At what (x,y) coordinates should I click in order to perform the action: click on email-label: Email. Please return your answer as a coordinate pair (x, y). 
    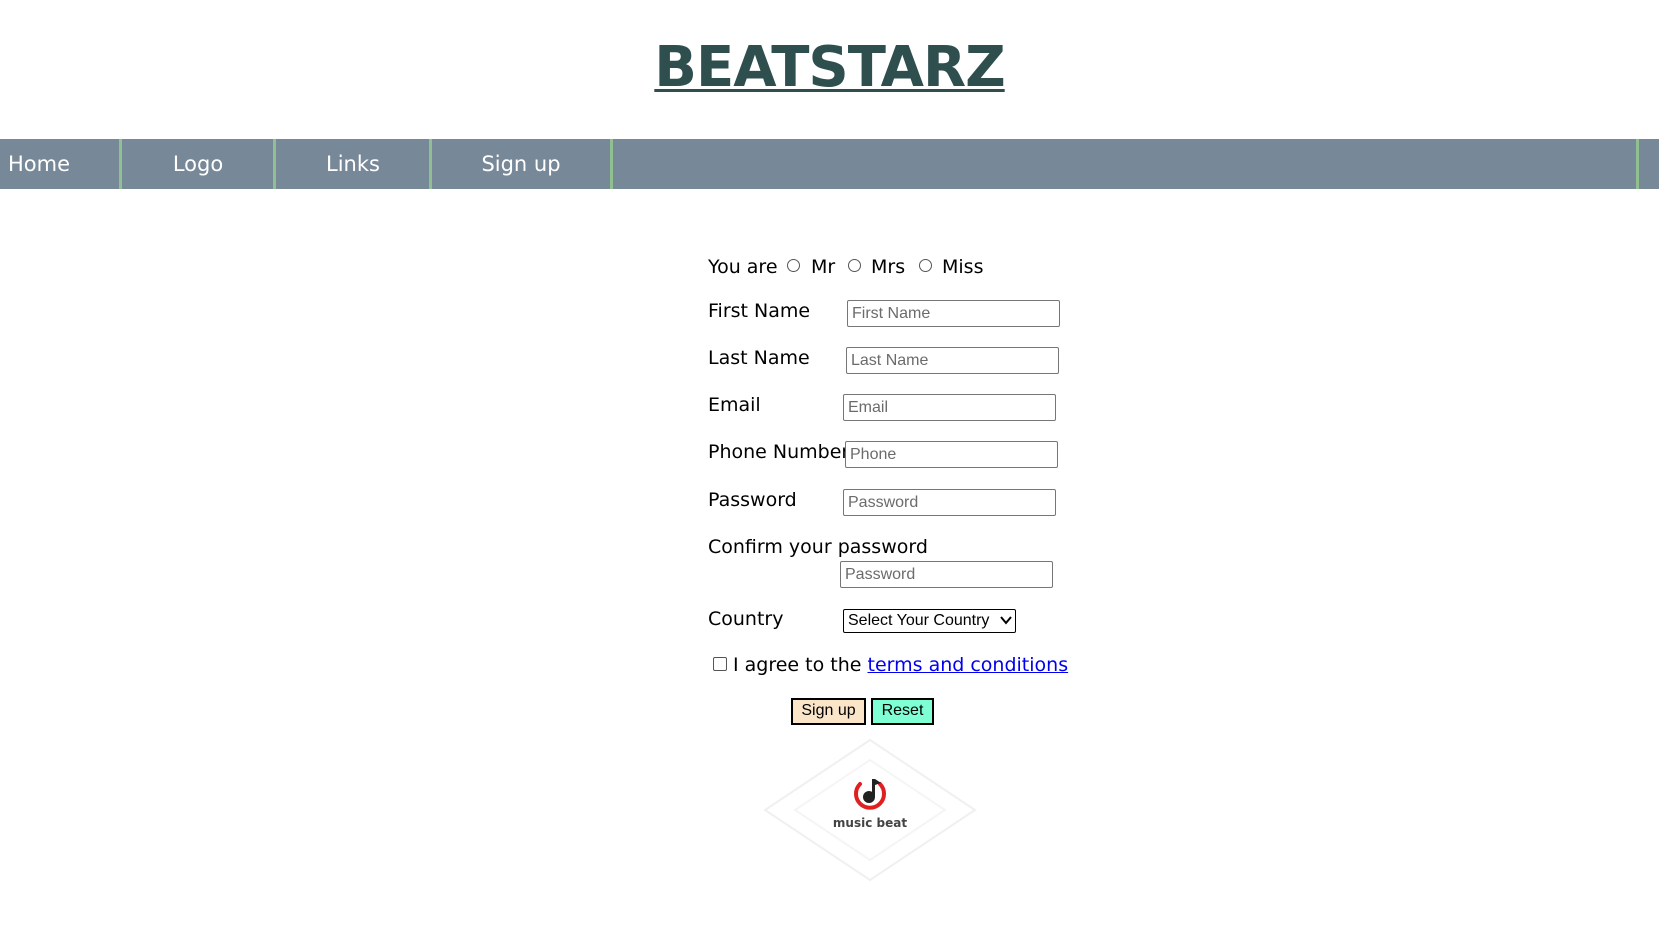
    Looking at the image, I should click on (734, 405).